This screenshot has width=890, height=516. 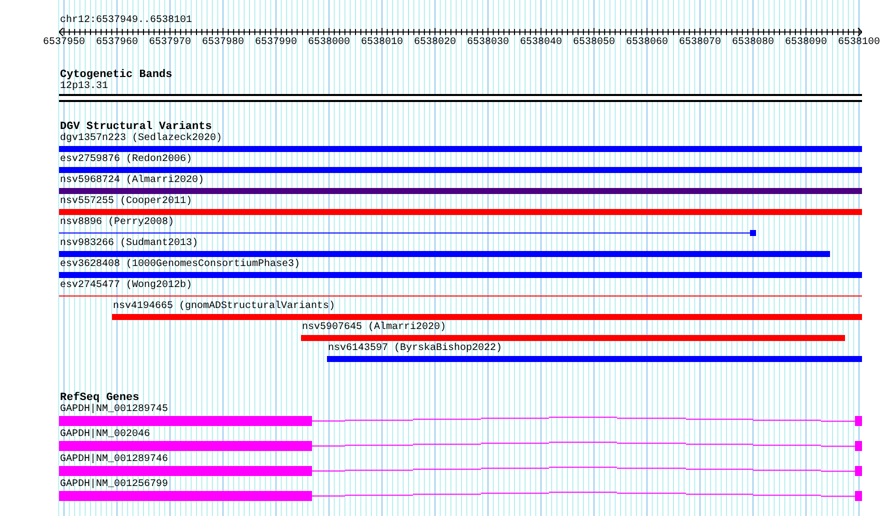 I want to click on tick-label: 6538100, so click(x=859, y=42).